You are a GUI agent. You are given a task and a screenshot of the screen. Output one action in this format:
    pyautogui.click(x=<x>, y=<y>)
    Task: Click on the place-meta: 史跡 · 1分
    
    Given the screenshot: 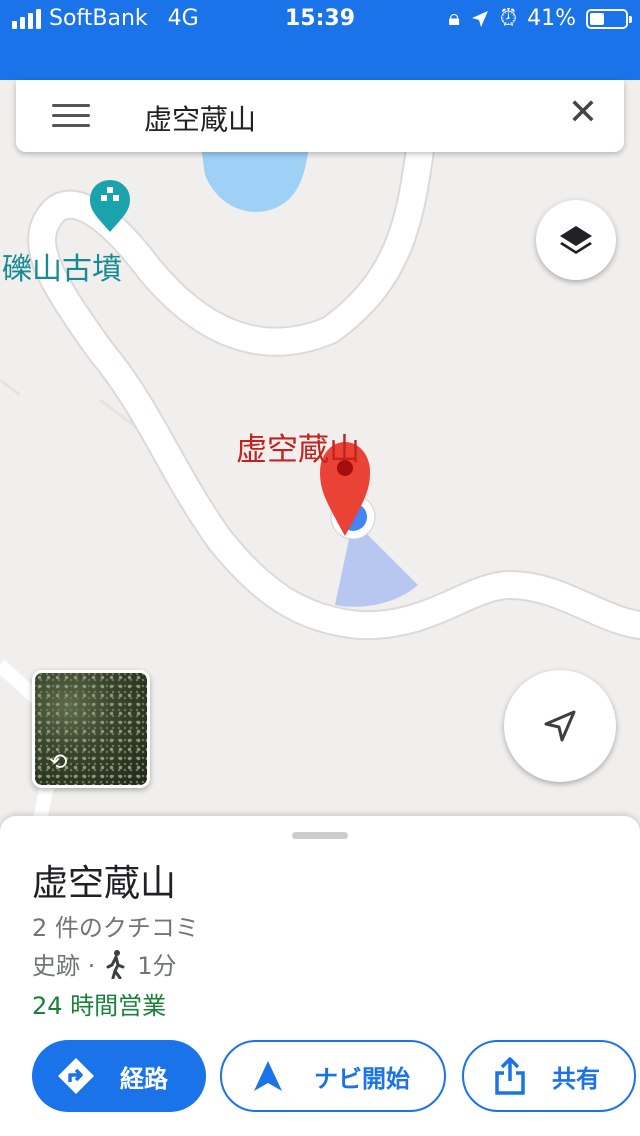 What is the action you would take?
    pyautogui.click(x=104, y=963)
    